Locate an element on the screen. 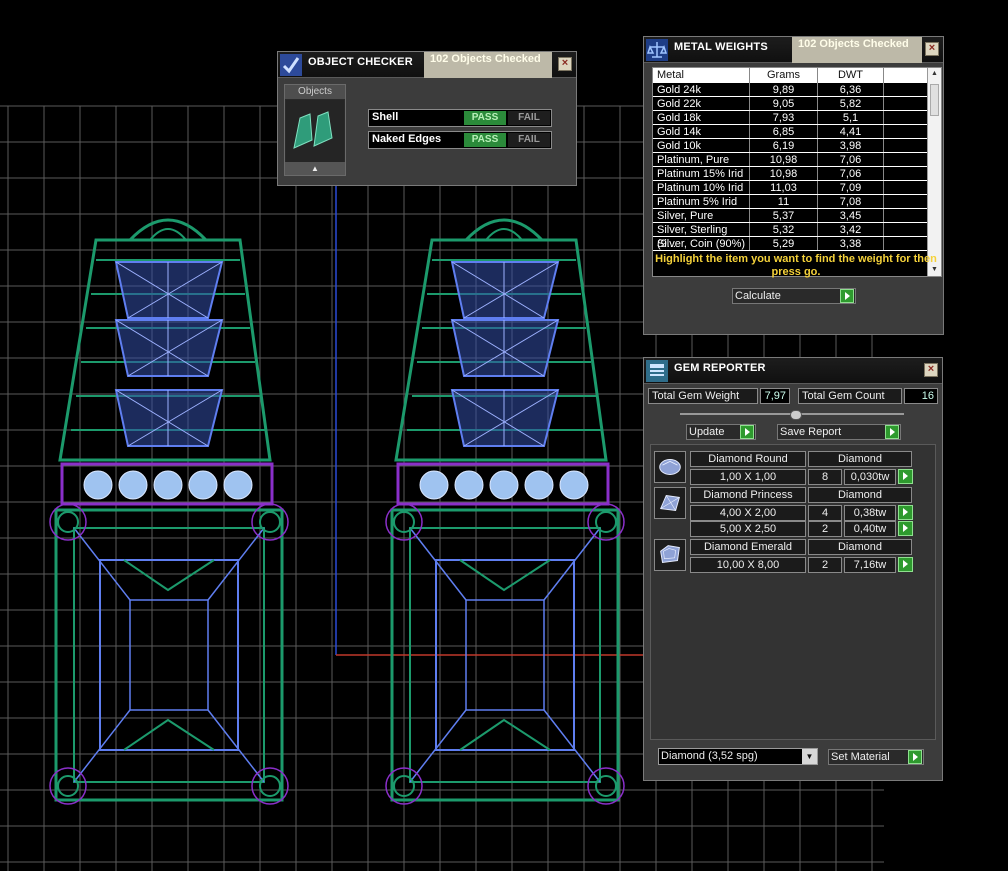 The image size is (1008, 871). cell-metal: Gold 24k is located at coordinates (701, 89).